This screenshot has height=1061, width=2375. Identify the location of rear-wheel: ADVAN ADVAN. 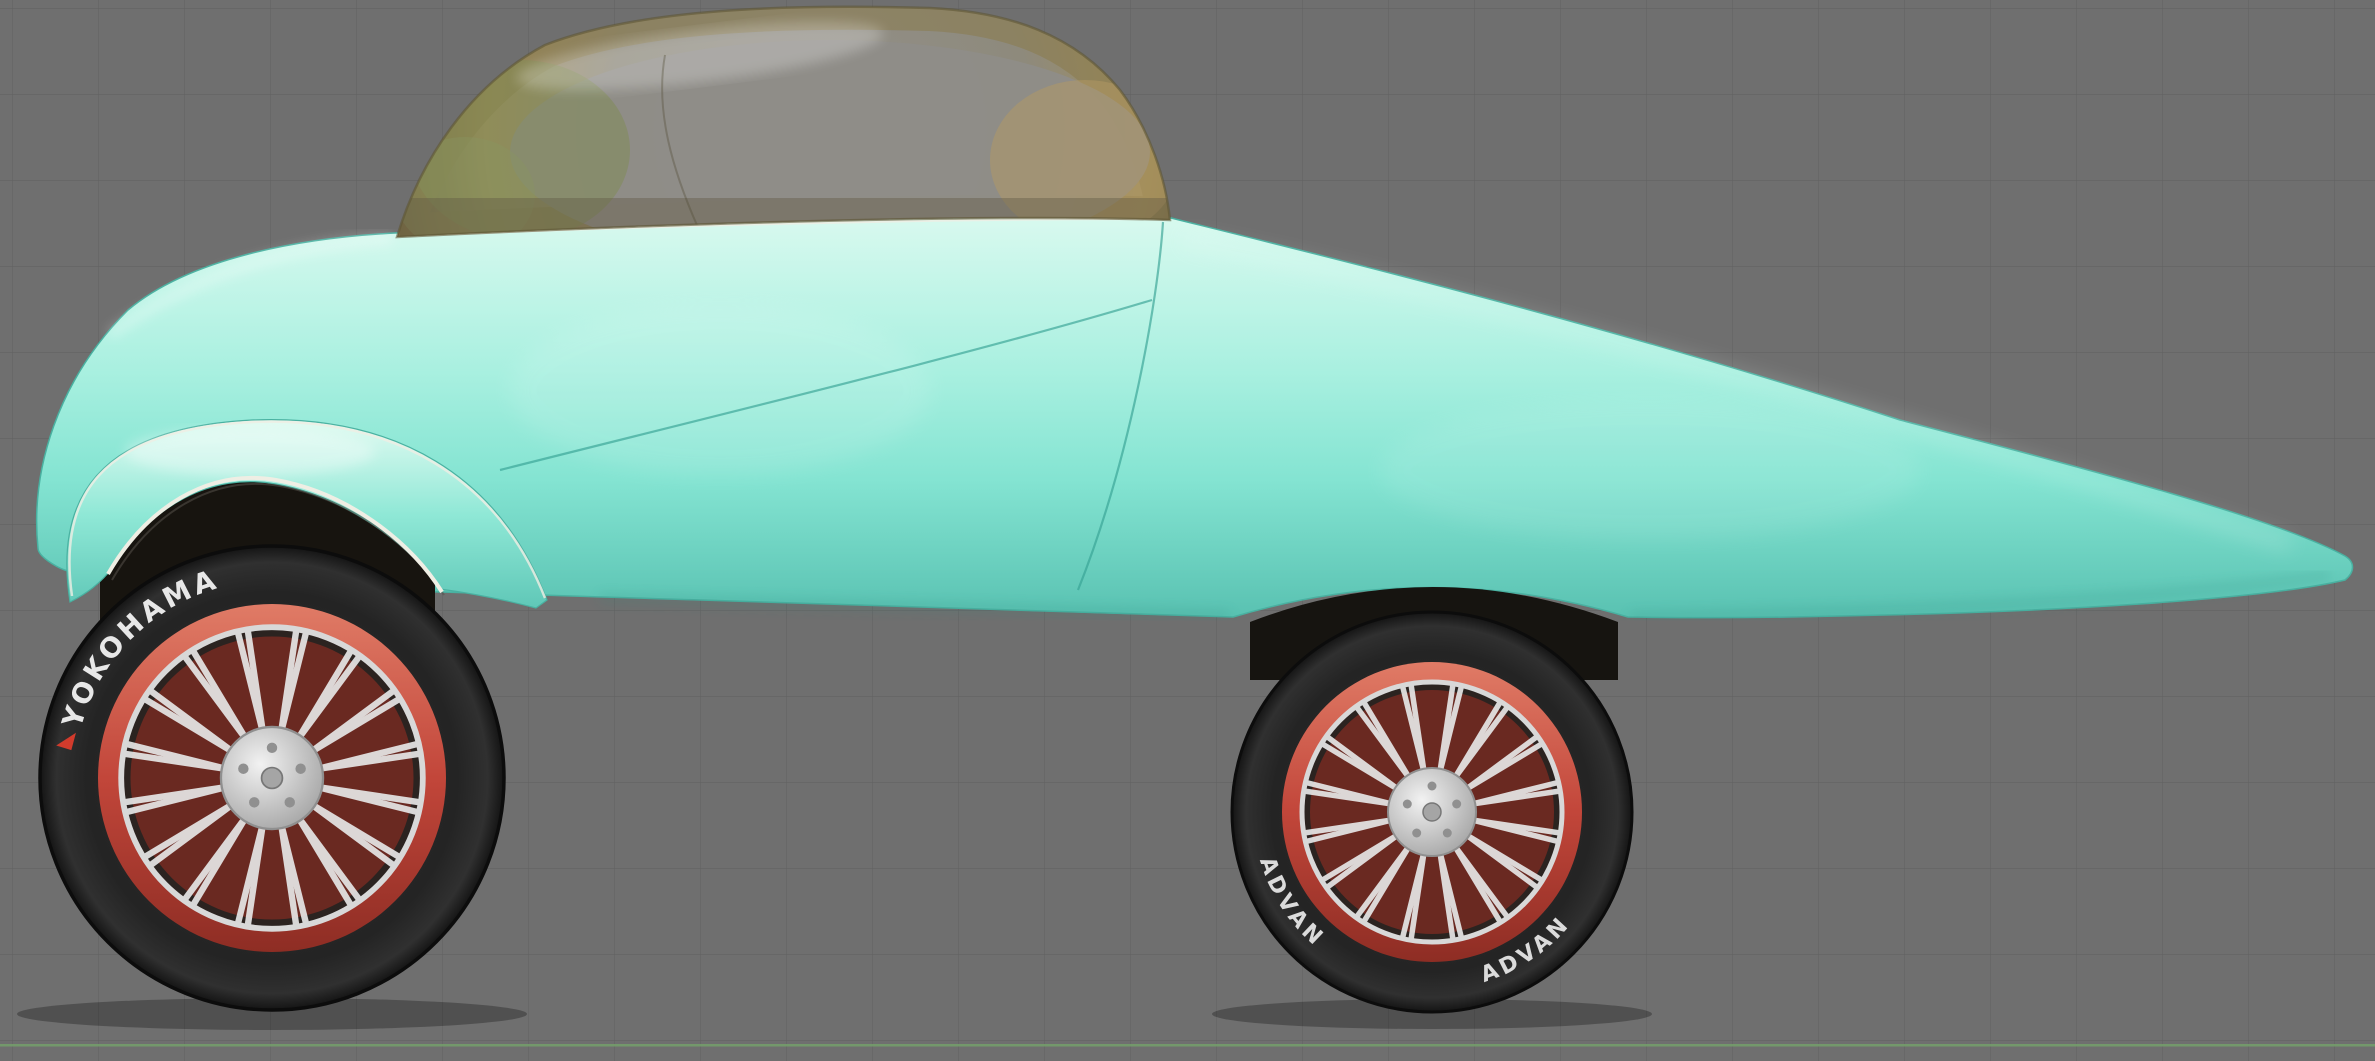
(1432, 812).